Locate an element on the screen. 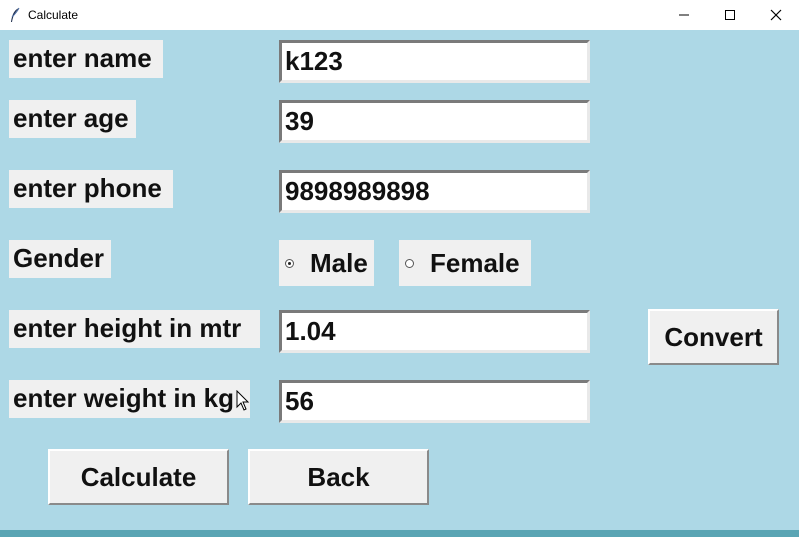 This screenshot has height=537, width=799. radio-selected-icon is located at coordinates (289, 263).